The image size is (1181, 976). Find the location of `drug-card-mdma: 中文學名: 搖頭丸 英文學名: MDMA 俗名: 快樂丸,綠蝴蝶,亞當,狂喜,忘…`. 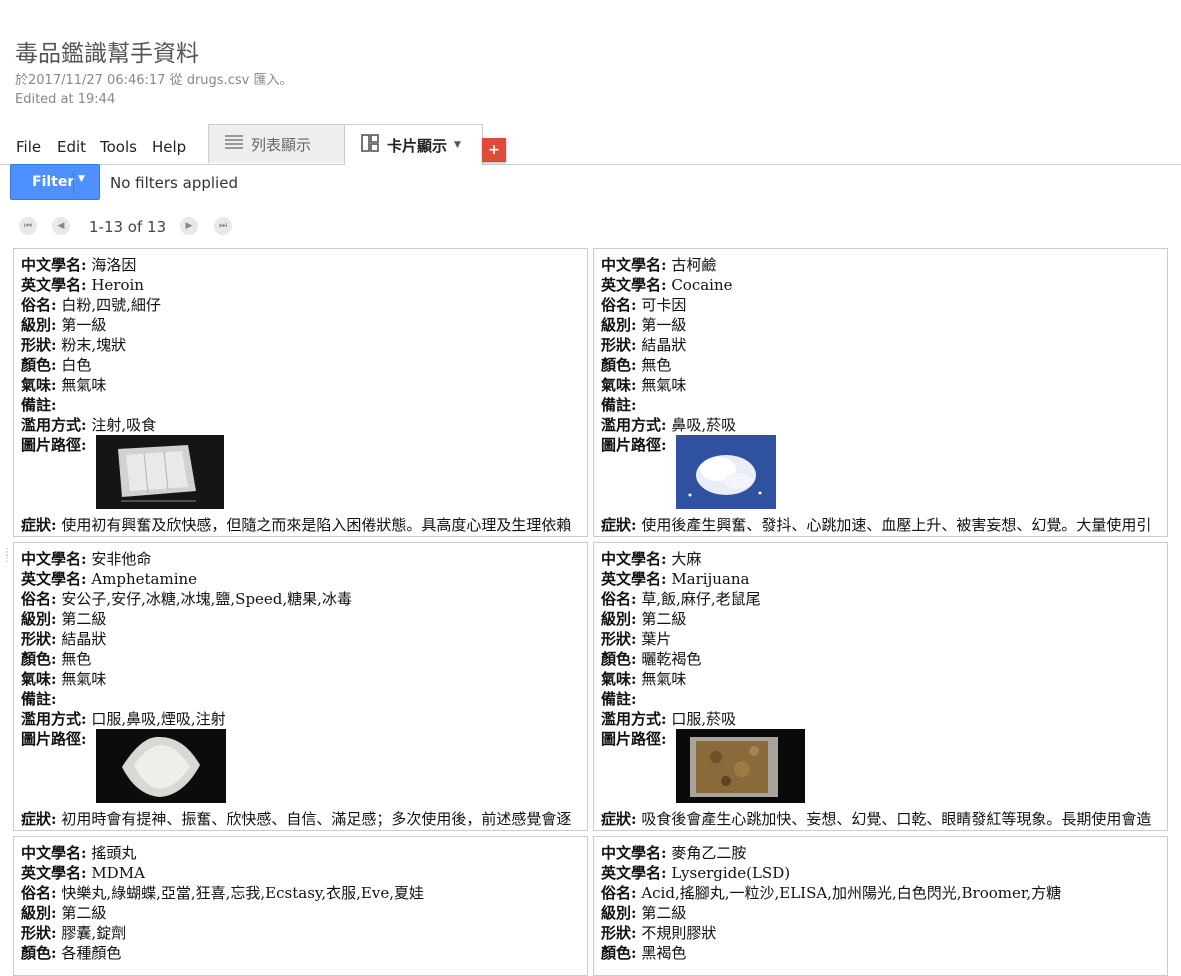

drug-card-mdma: 中文學名: 搖頭丸 英文學名: MDMA 俗名: 快樂丸,綠蝴蝶,亞當,狂喜,忘… is located at coordinates (300, 906).